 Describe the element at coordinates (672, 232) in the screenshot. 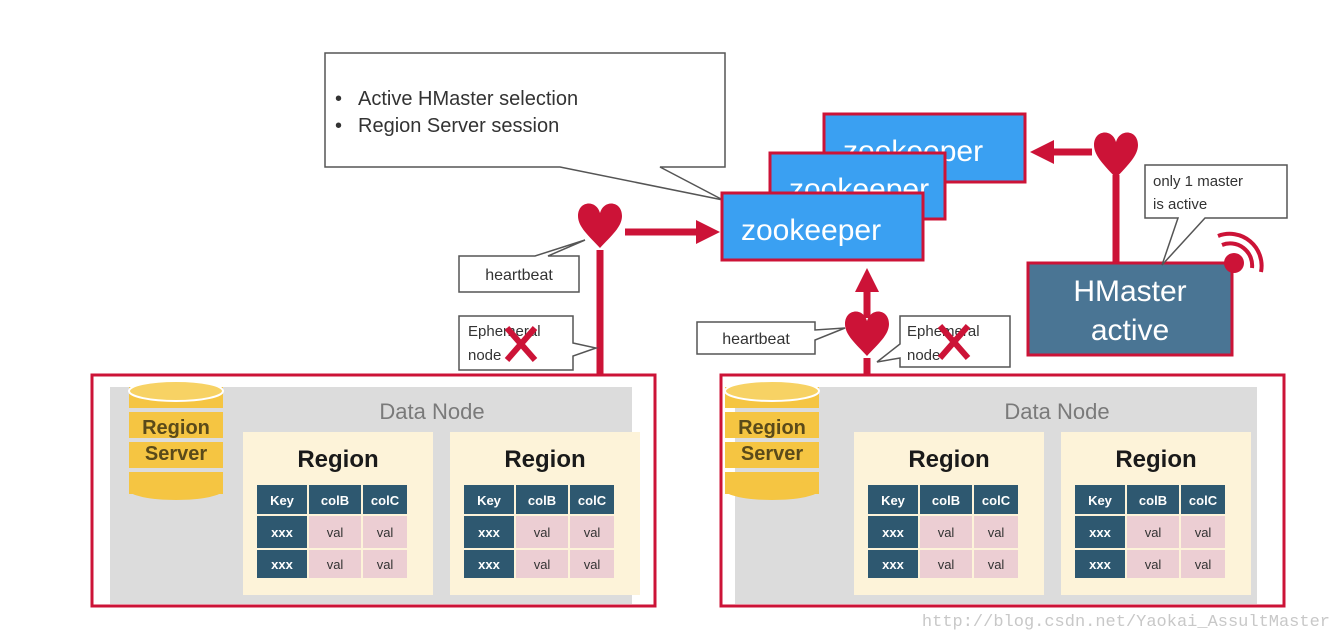

I see `left-to-zookeeper-arrow-icon` at that location.